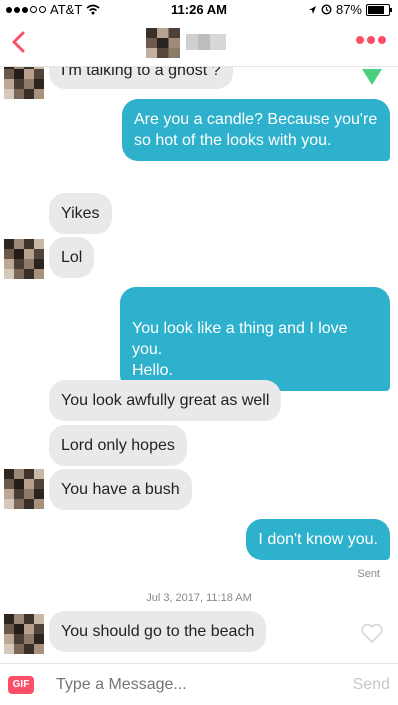 The image size is (398, 705). I want to click on message-incoming: You have a bush, so click(120, 489).